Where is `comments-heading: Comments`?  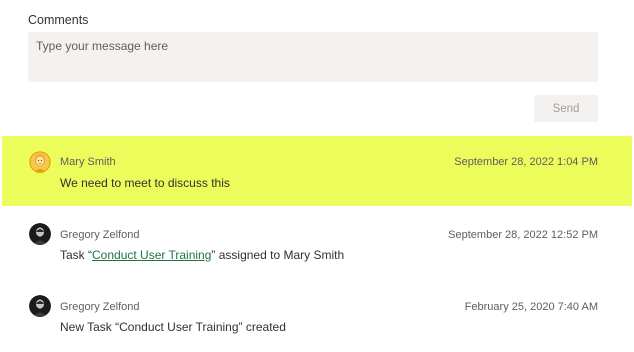 comments-heading: Comments is located at coordinates (58, 20).